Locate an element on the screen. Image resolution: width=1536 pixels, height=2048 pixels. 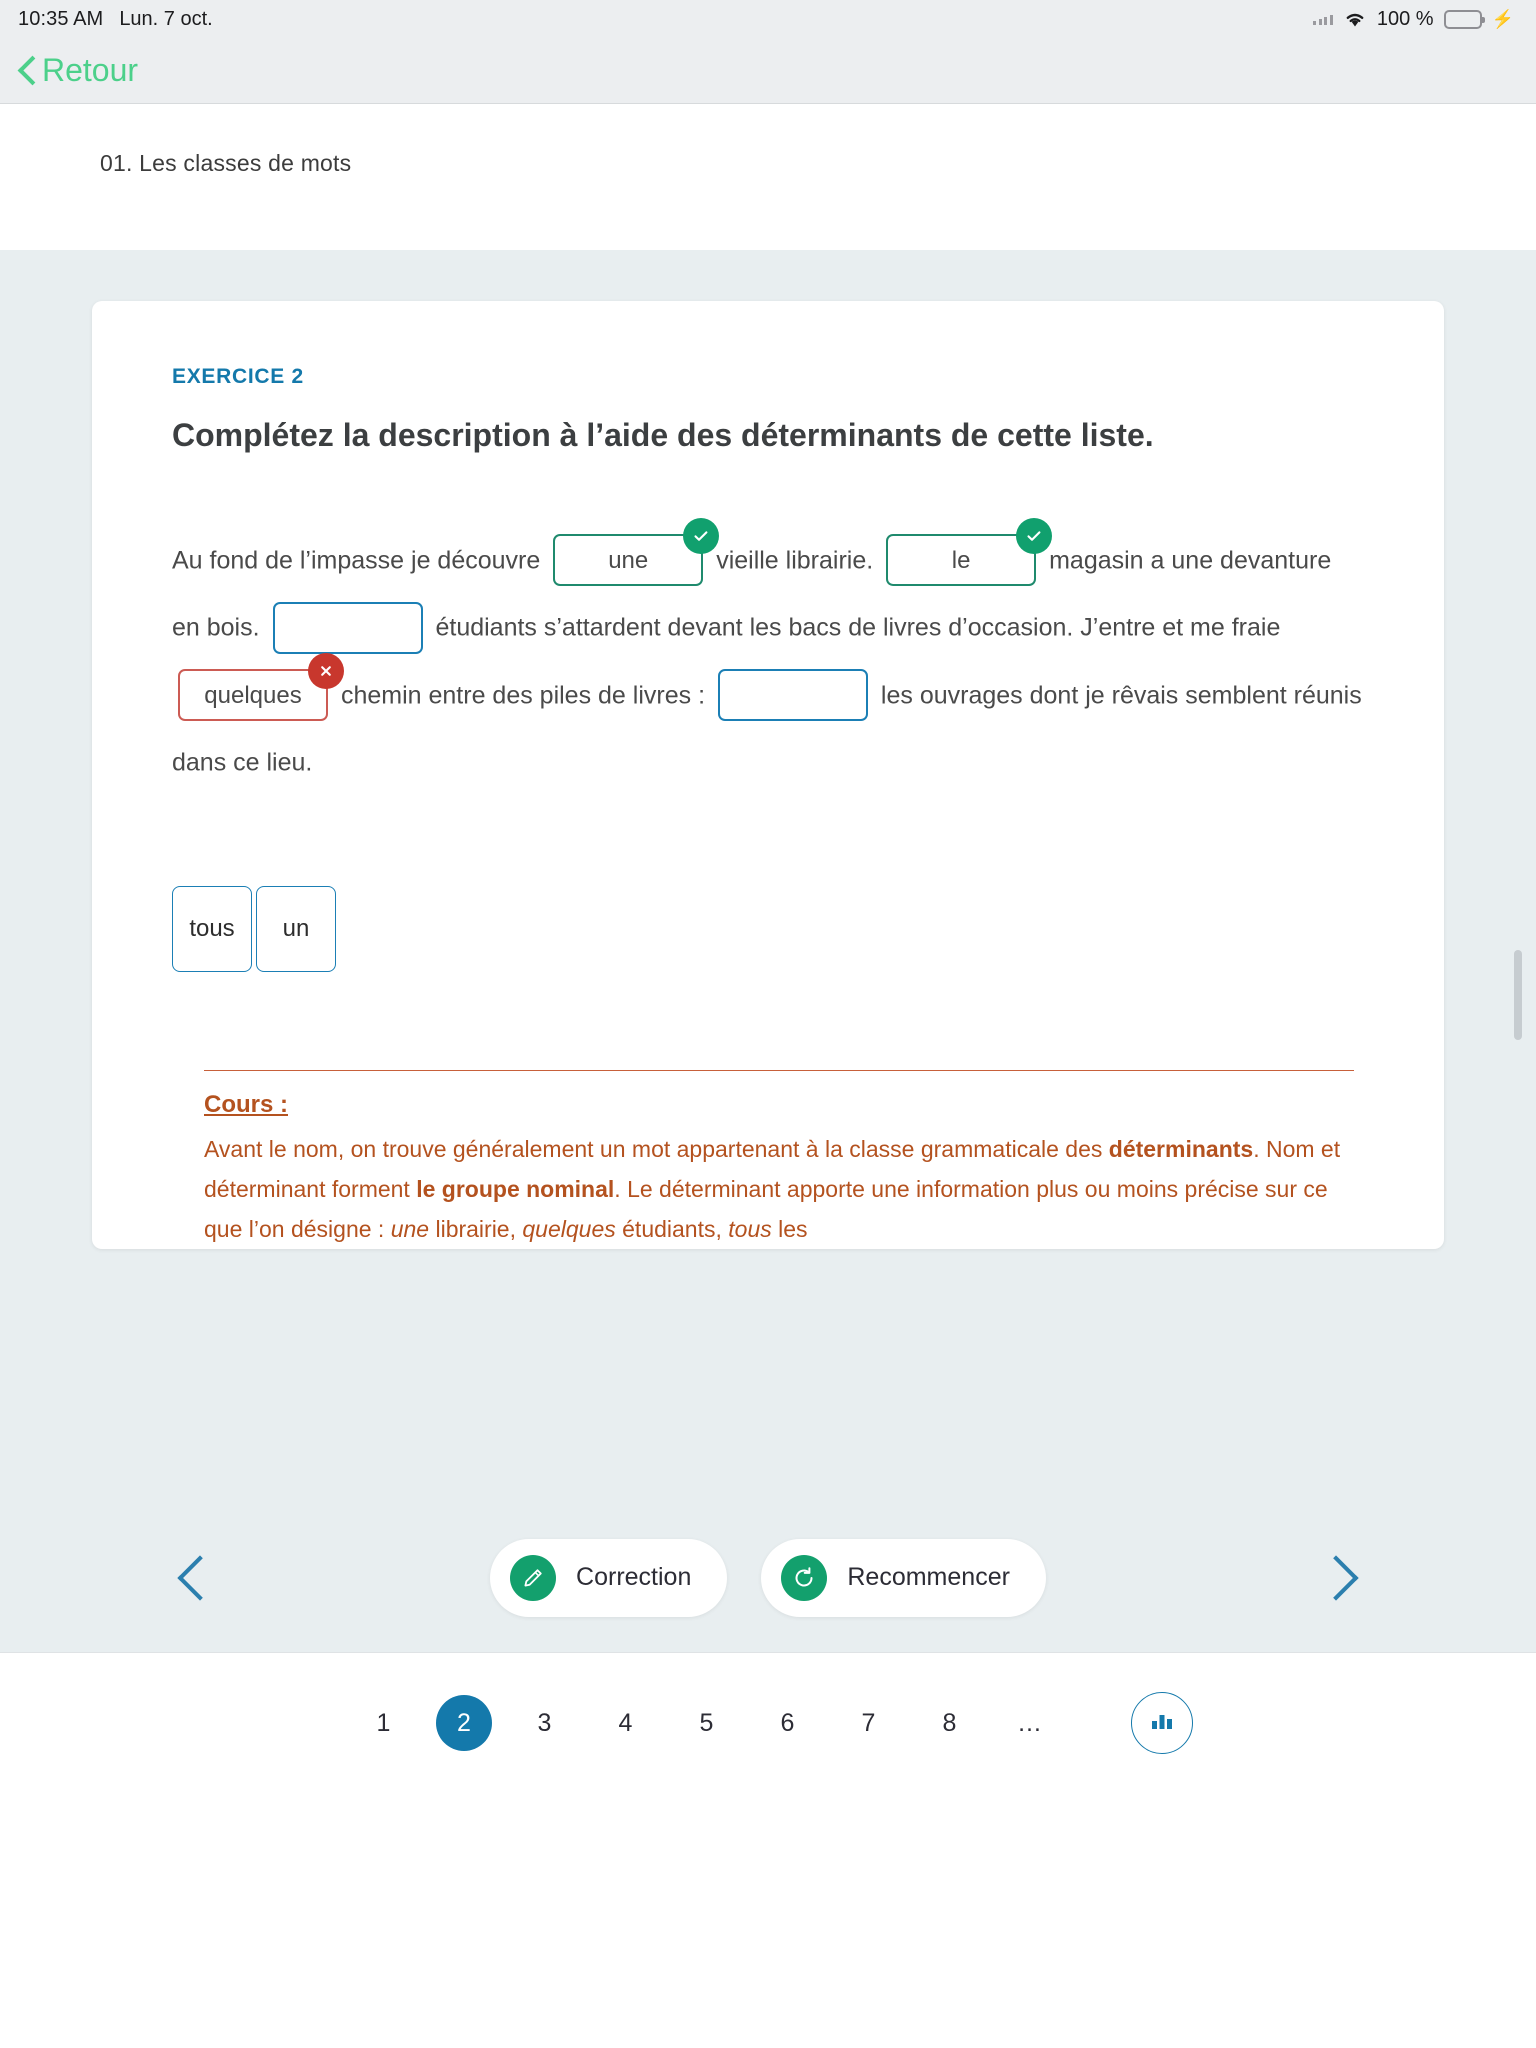
answer-blank-1: une is located at coordinates (636, 552).